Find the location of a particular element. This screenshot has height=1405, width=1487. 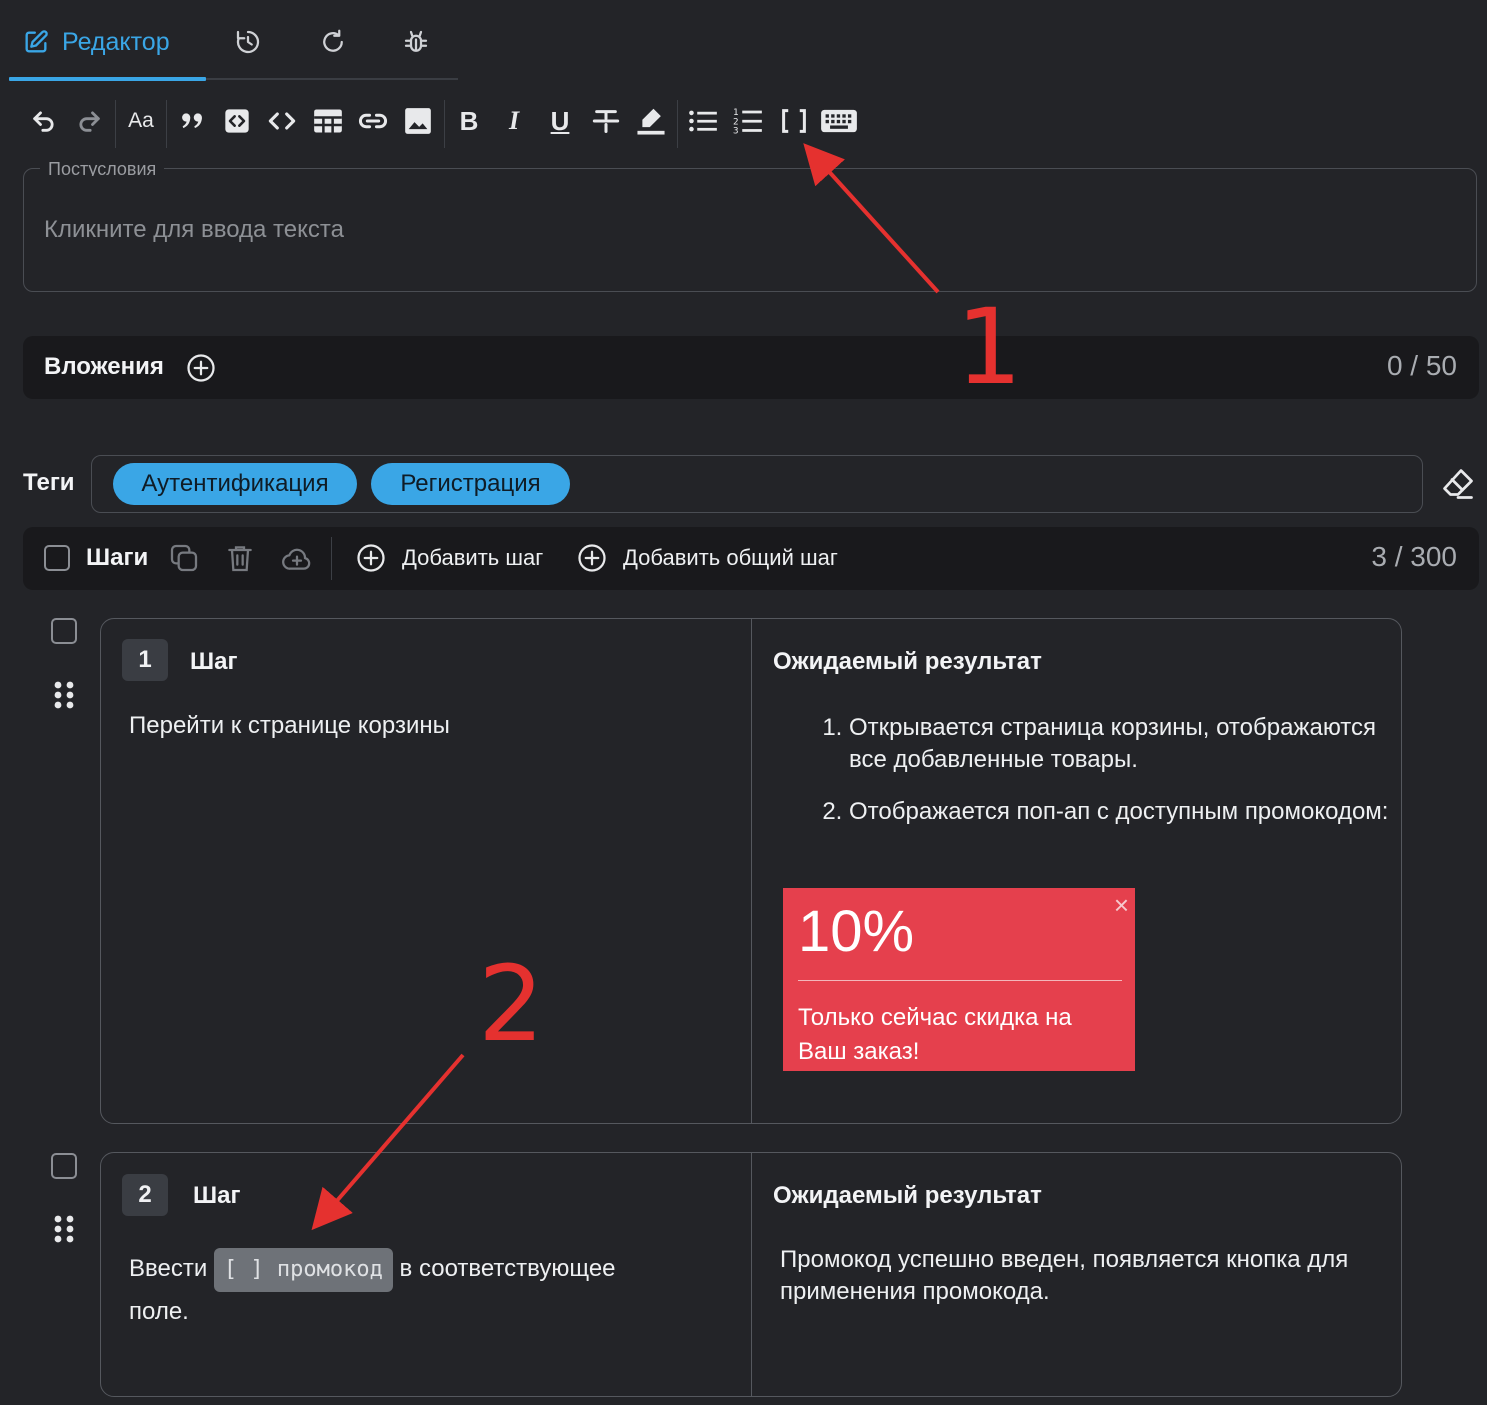

font-size-label: Aa is located at coordinates (141, 120).